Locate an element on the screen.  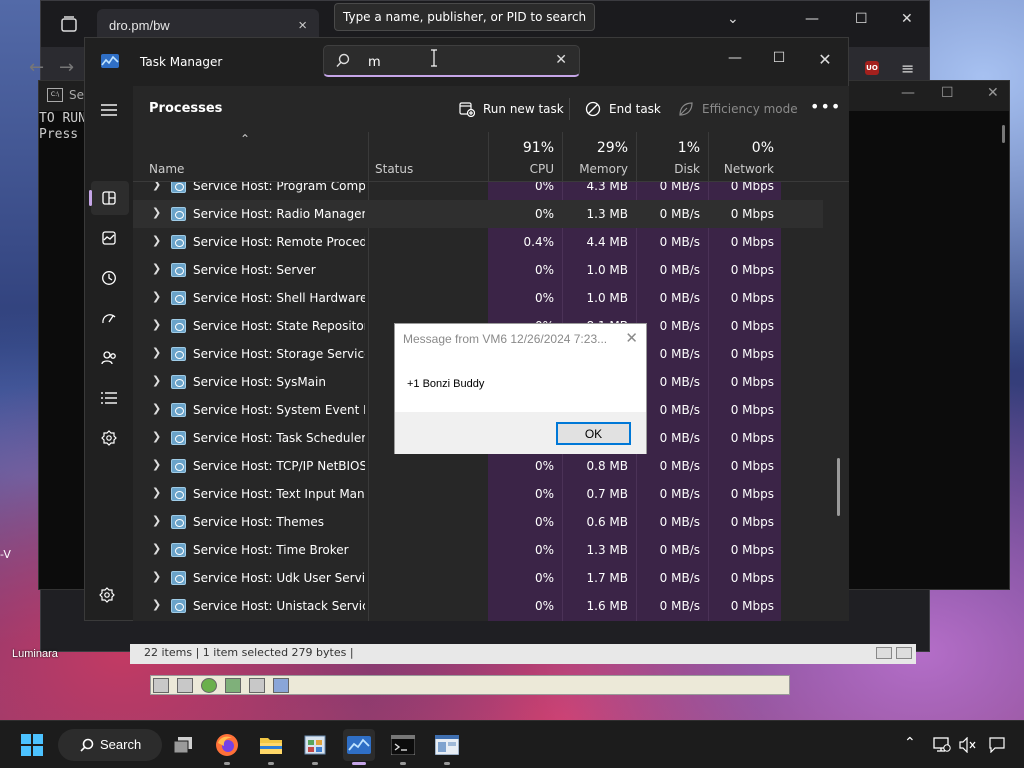
users-icon is located at coordinates (109, 358).